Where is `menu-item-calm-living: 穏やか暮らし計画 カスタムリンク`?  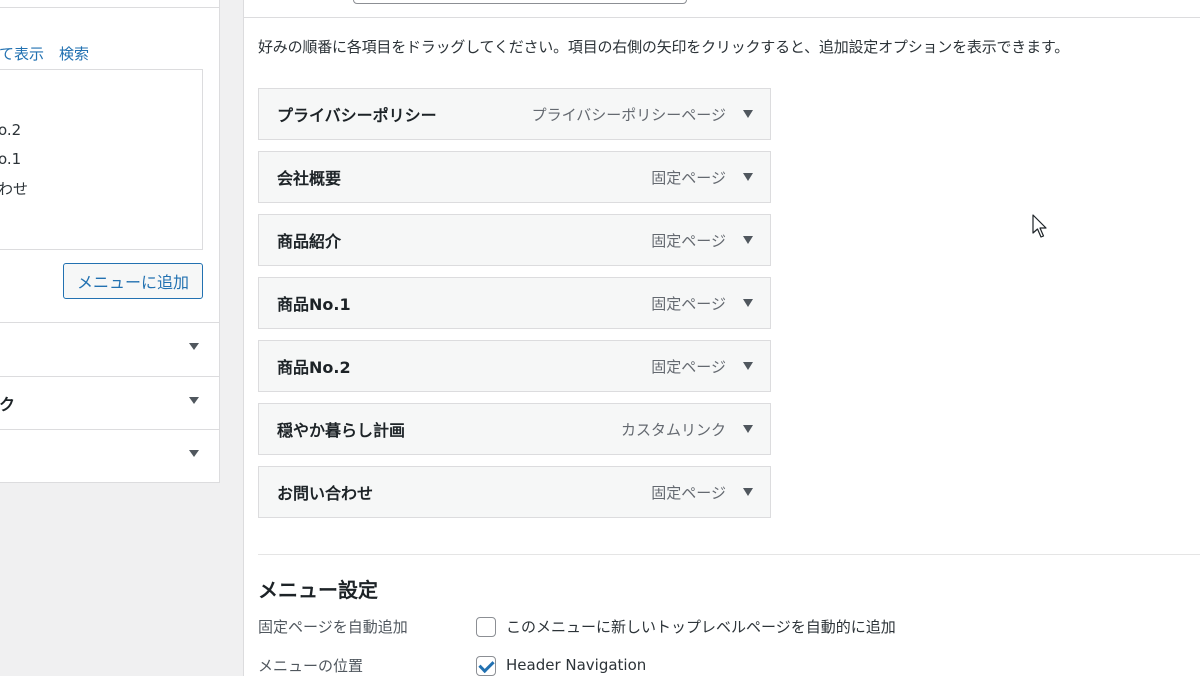
menu-item-calm-living: 穏やか暮らし計画 カスタムリンク is located at coordinates (514, 429).